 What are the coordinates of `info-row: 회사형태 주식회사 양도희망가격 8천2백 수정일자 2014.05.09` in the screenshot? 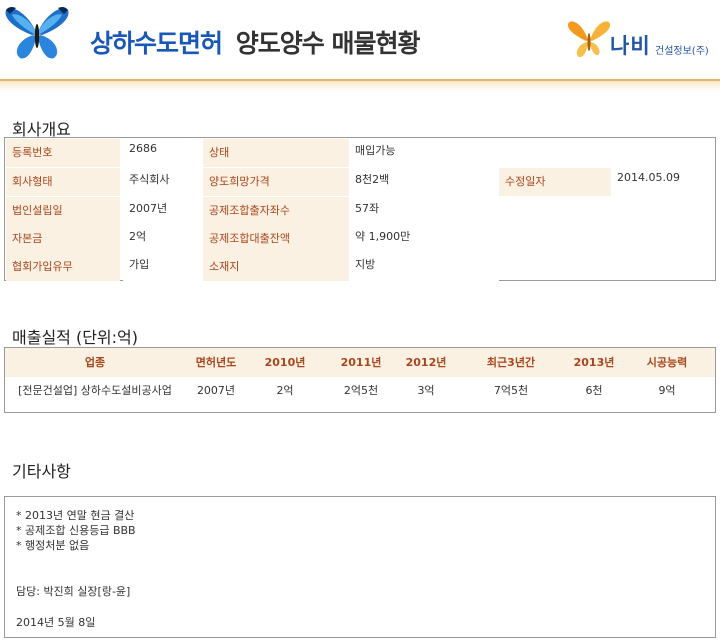 It's located at (360, 182).